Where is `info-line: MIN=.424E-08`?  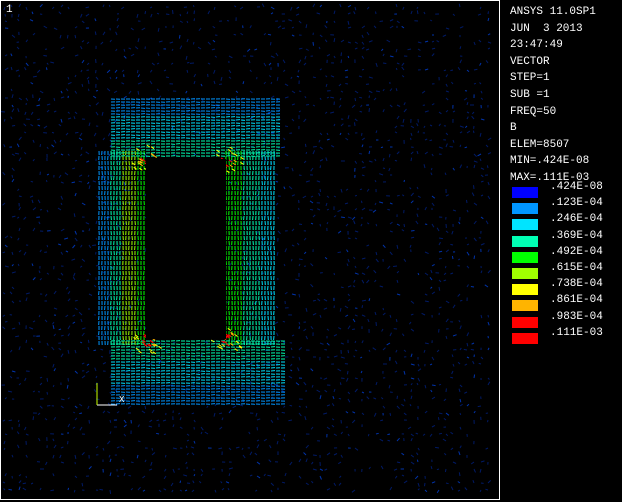 info-line: MIN=.424E-08 is located at coordinates (550, 161).